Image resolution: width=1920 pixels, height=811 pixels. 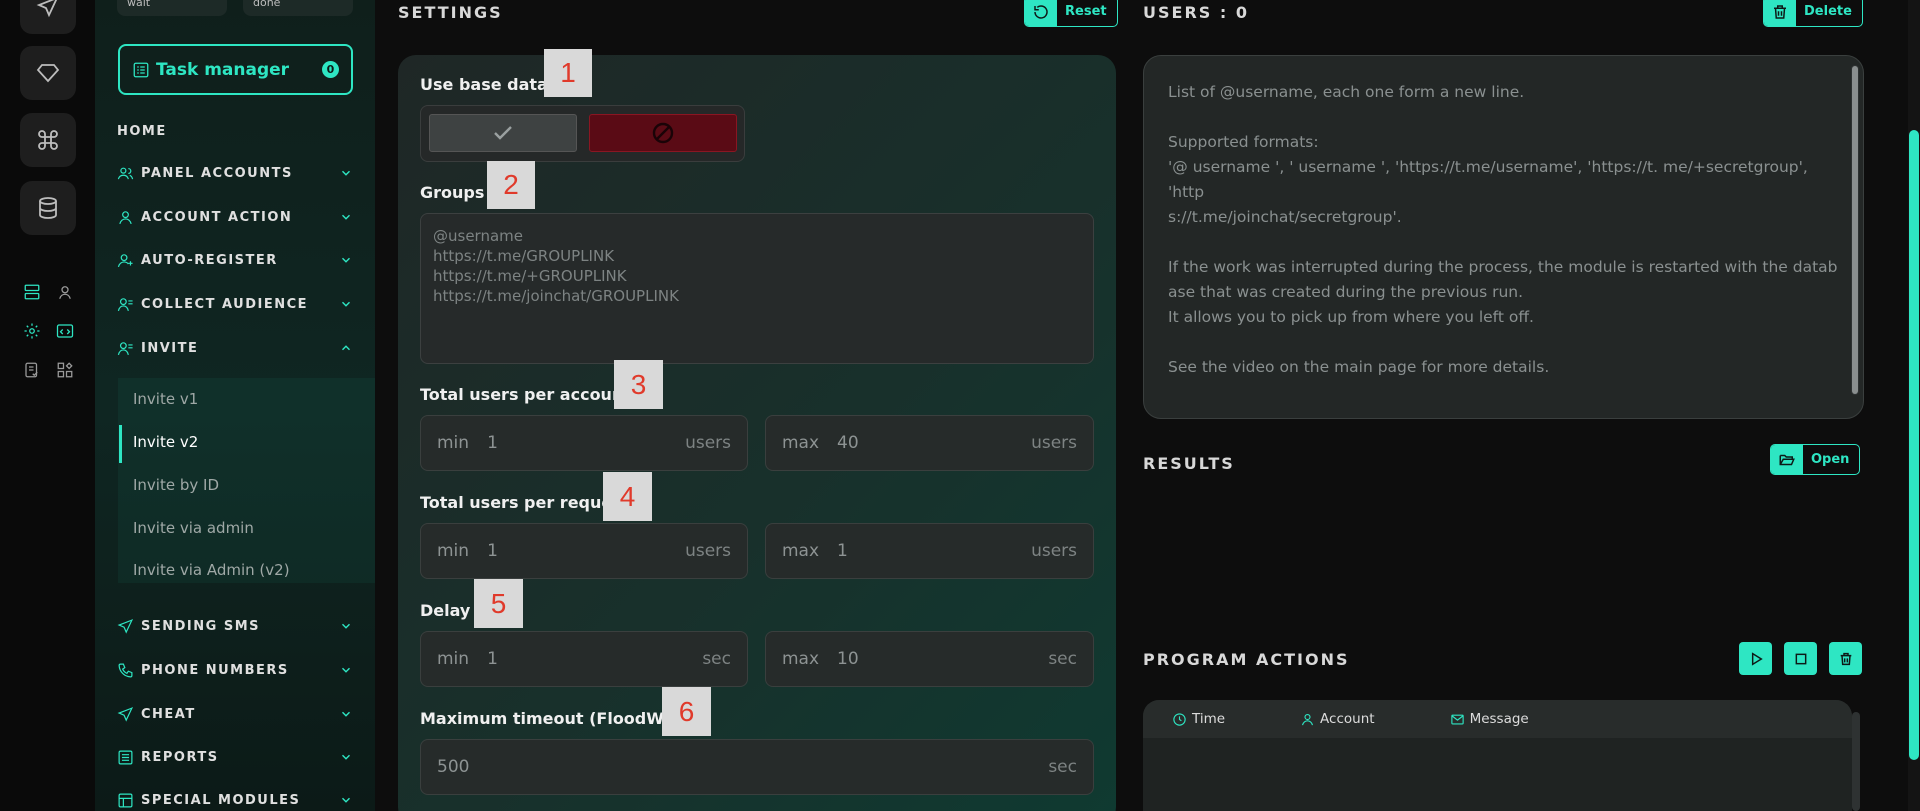 What do you see at coordinates (1914, 445) in the screenshot?
I see `page-scroll-thumb` at bounding box center [1914, 445].